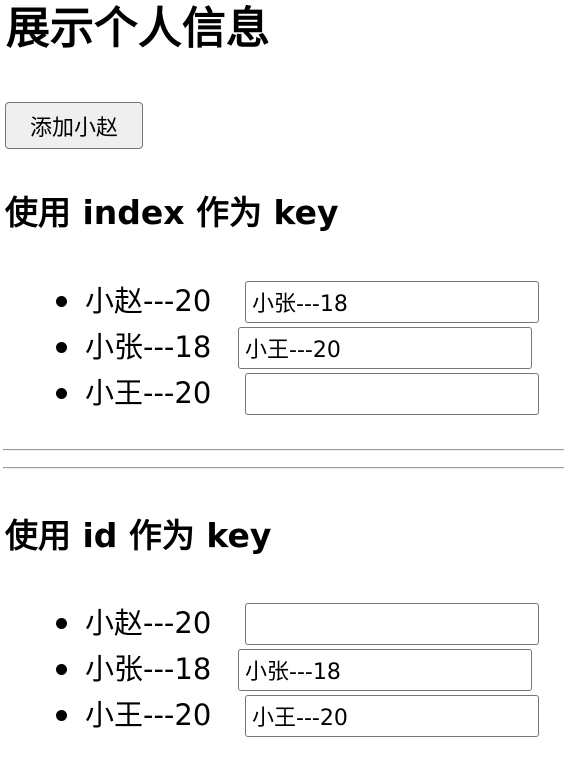  Describe the element at coordinates (74, 125) in the screenshot. I see `add-xiaozhao-button: 添加小赵` at that location.